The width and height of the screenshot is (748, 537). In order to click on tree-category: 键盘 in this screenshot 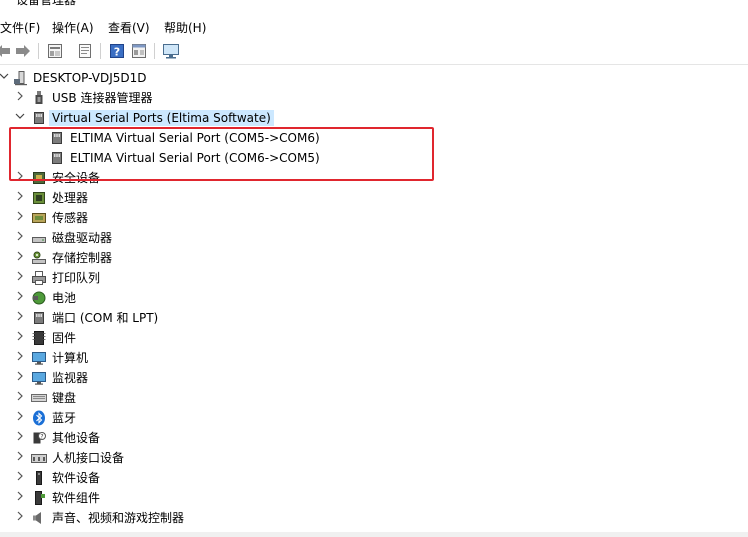, I will do `click(374, 398)`.